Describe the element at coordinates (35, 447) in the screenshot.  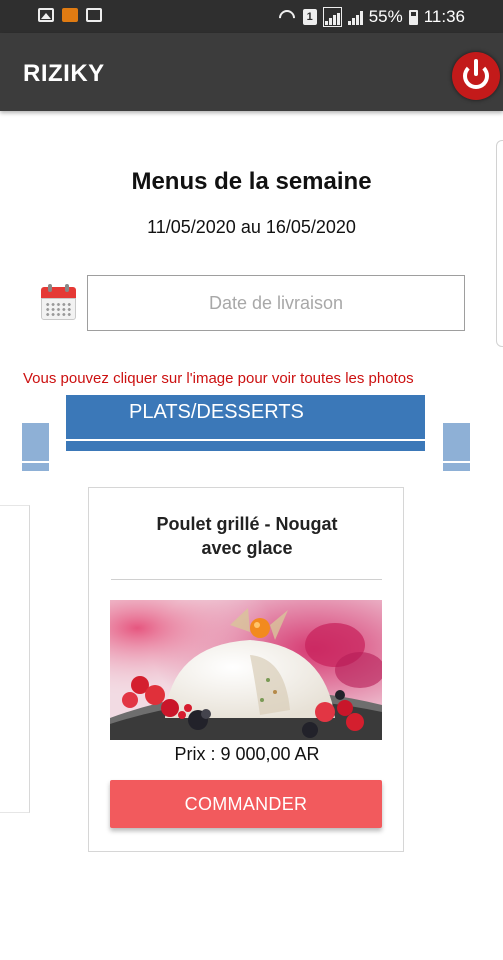
I see `tab-previous` at that location.